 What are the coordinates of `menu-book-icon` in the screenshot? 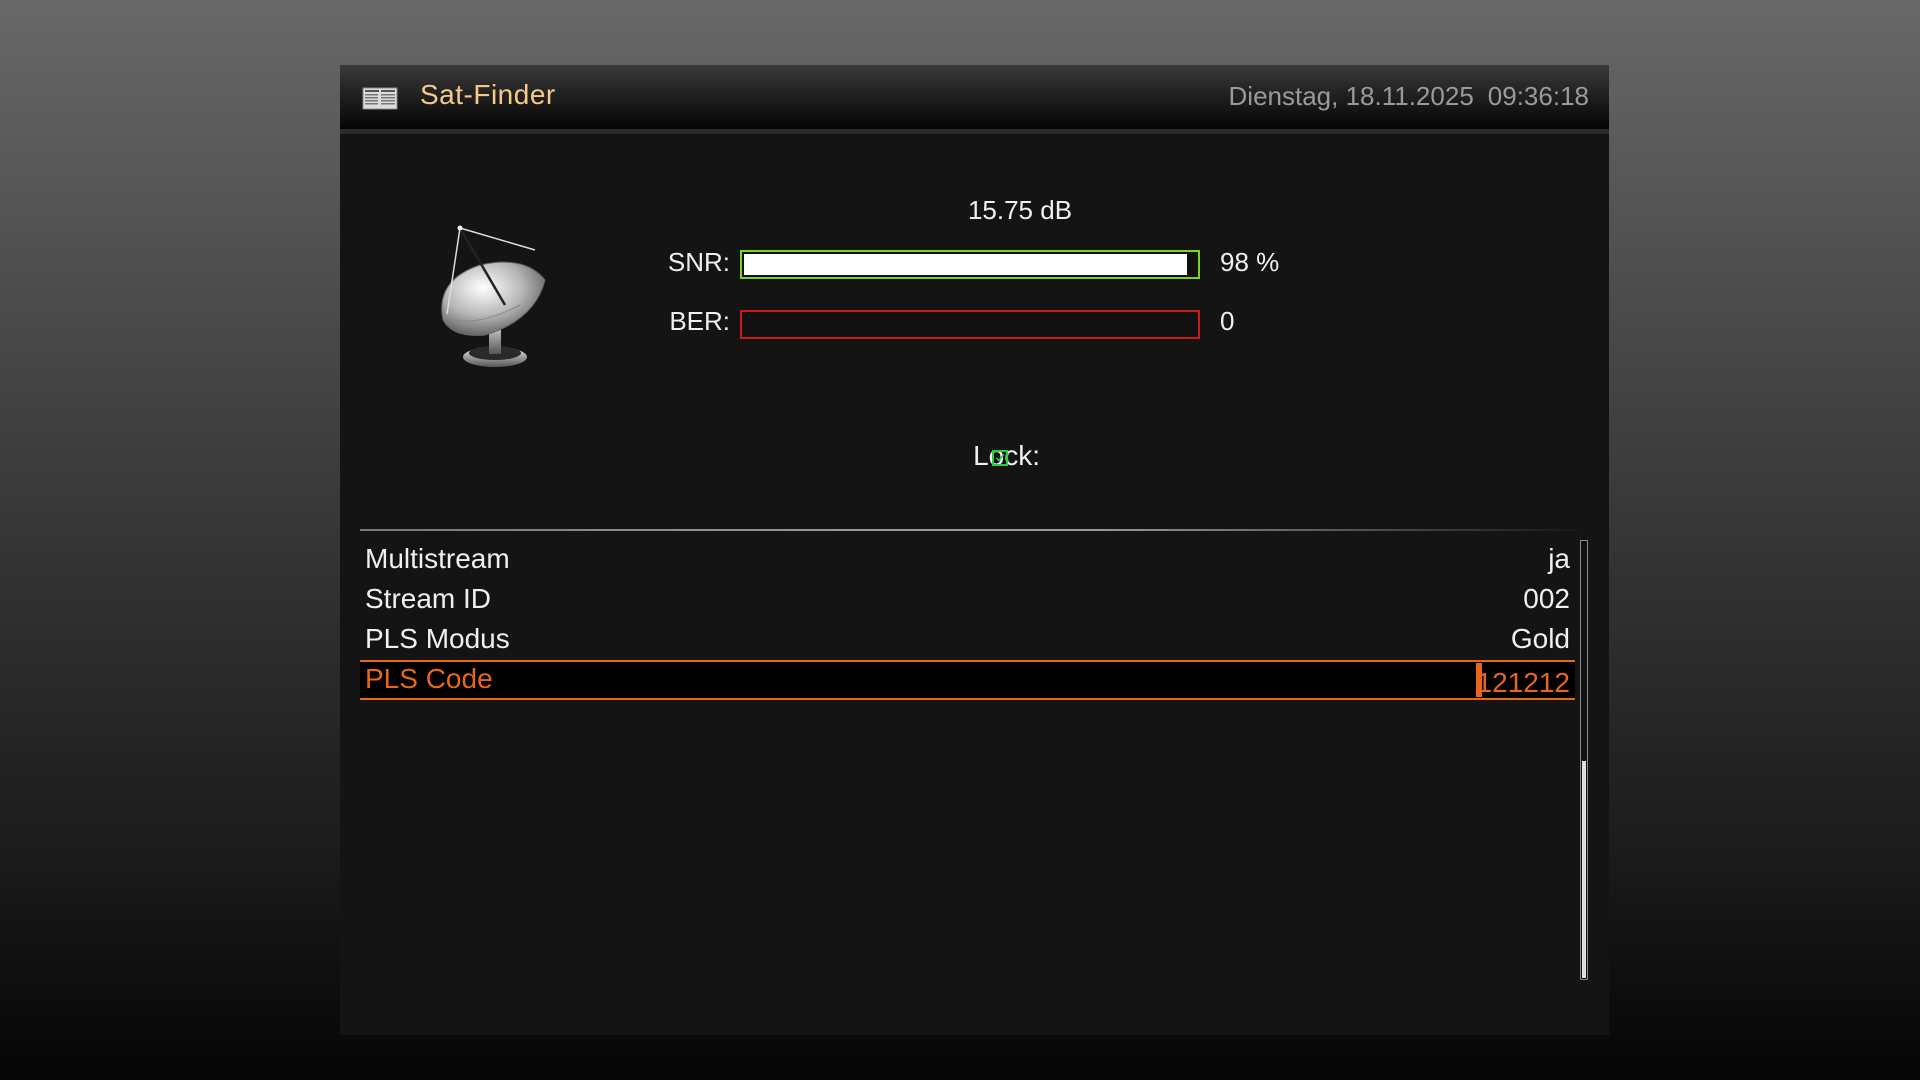 It's located at (380, 98).